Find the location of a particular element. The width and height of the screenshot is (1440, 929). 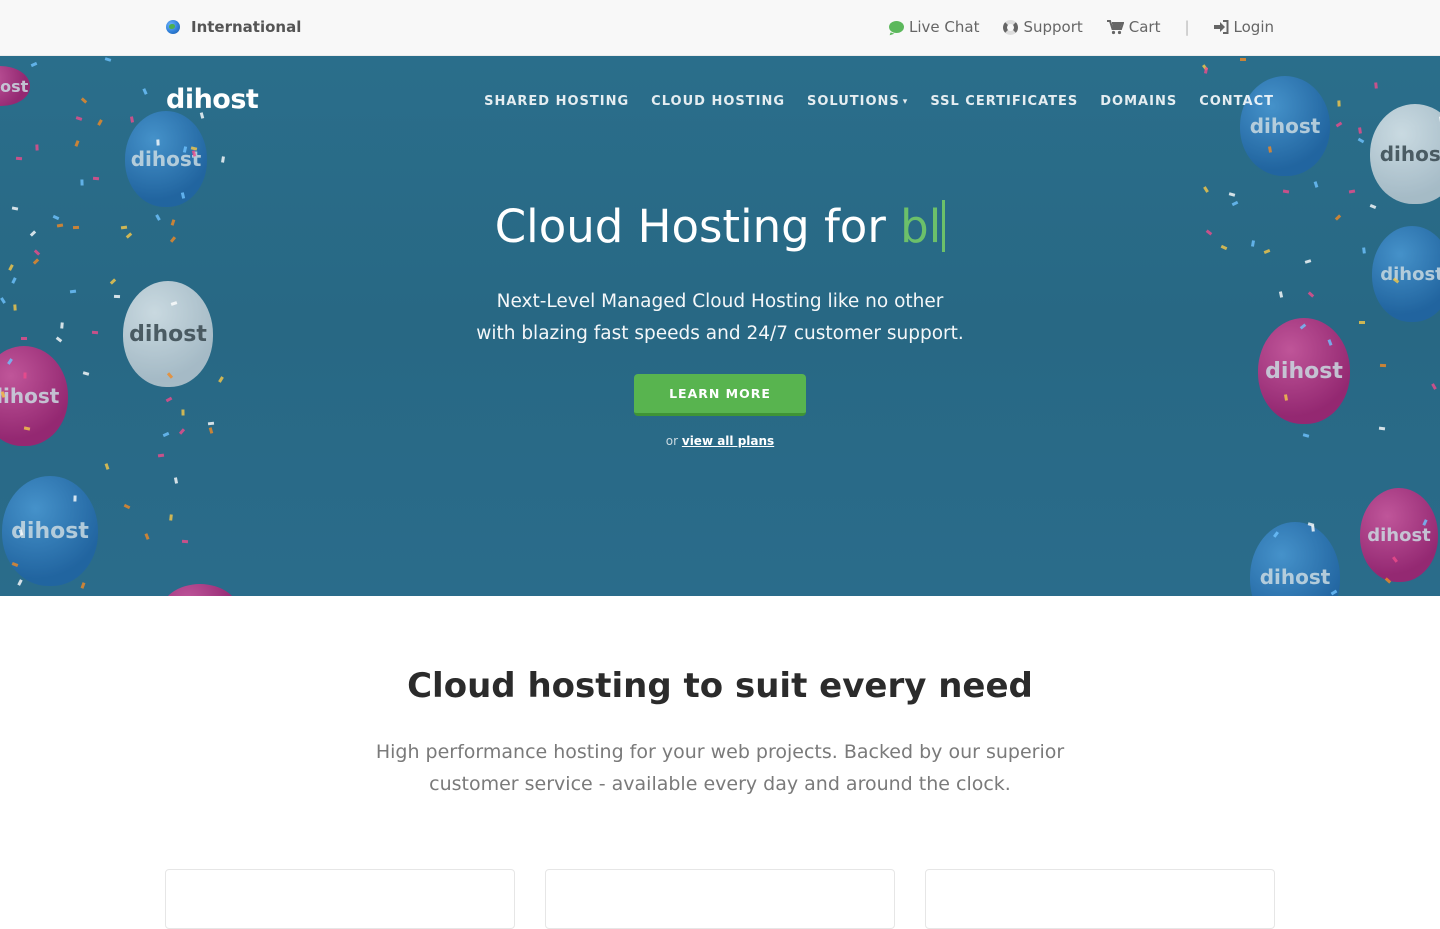

nav-cloud-hosting: CLOUD HOSTING is located at coordinates (718, 101).